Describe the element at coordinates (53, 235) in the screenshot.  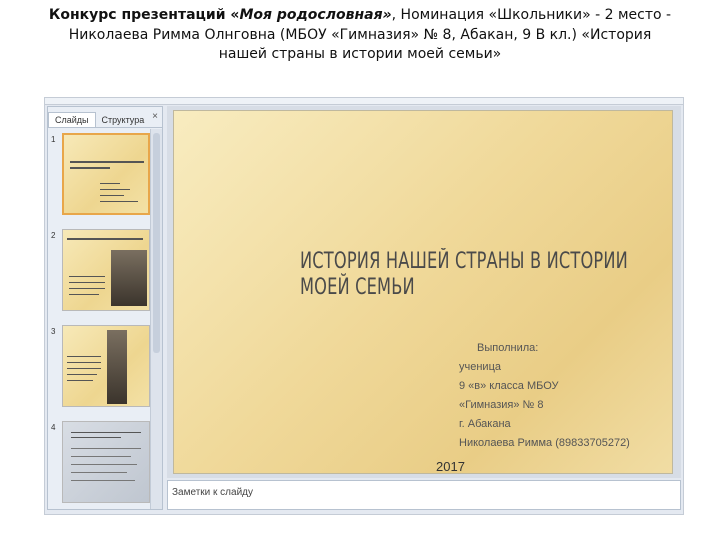
I see `thumbnail-number: 2` at that location.